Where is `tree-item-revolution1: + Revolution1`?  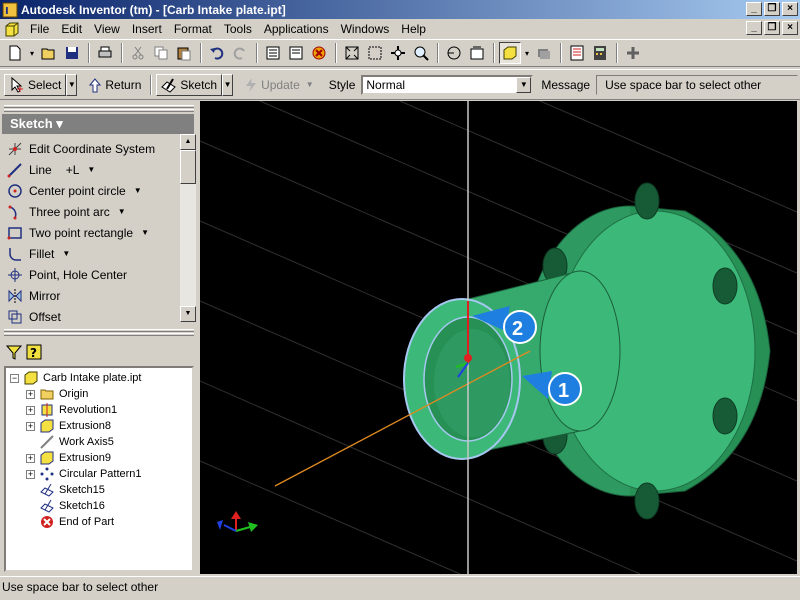 tree-item-revolution1: + Revolution1 is located at coordinates (71, 410).